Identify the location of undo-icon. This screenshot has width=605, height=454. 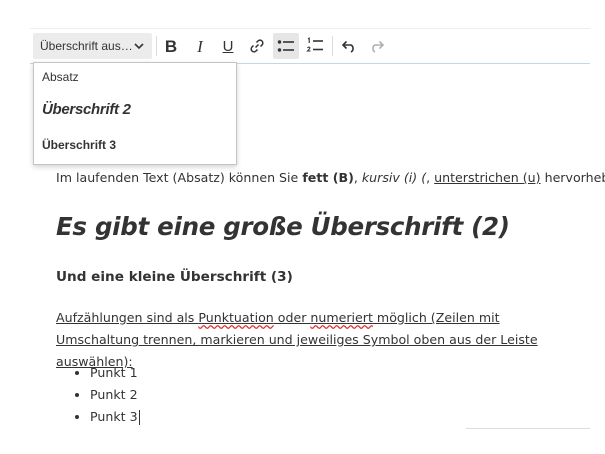
(347, 46).